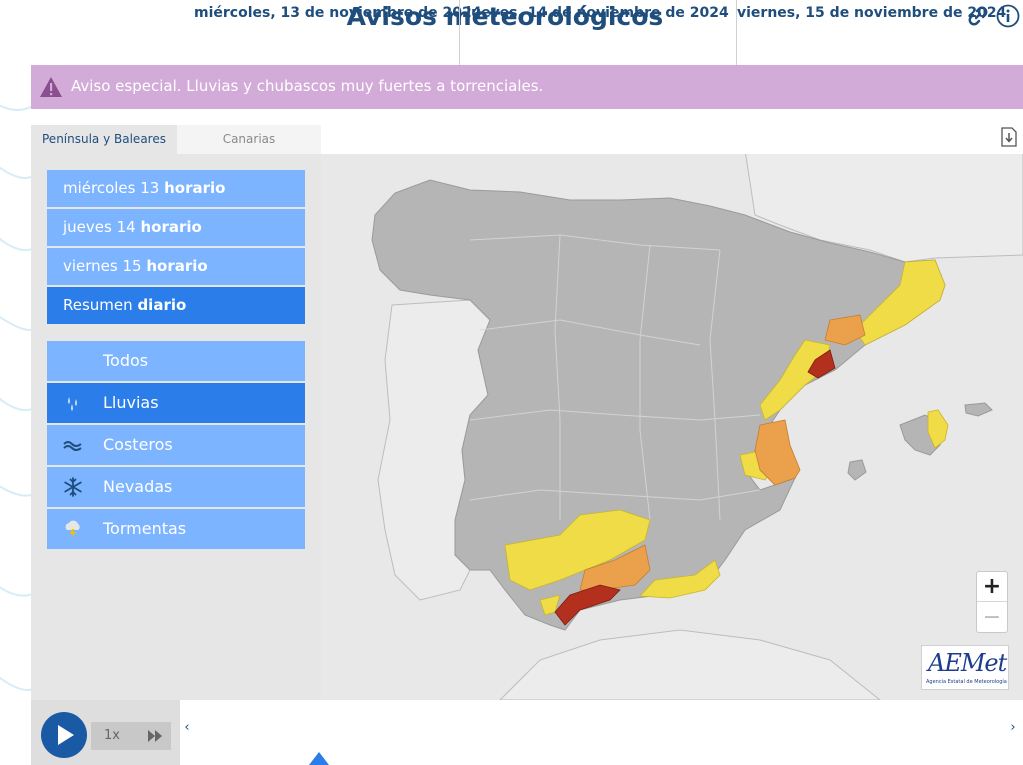 The image size is (1023, 765). Describe the element at coordinates (72, 446) in the screenshot. I see `waves-icon` at that location.